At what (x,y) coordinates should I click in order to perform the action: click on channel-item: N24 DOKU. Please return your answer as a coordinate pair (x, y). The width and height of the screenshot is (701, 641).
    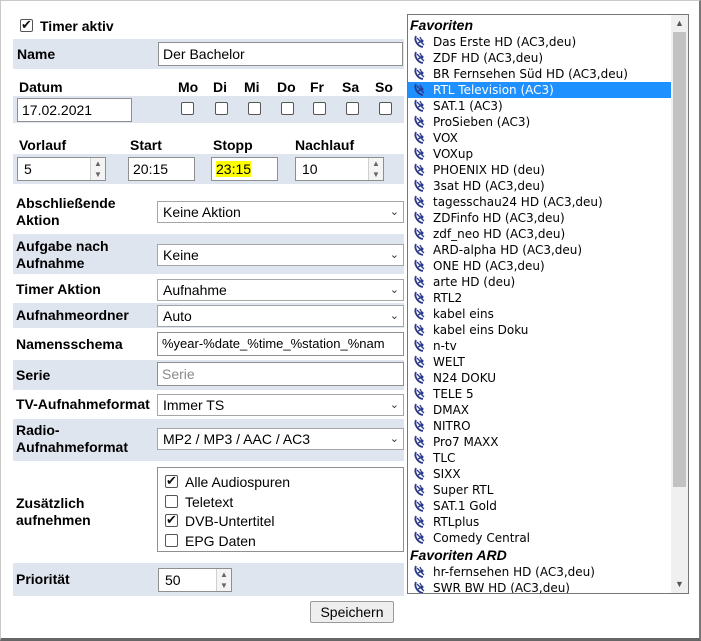
    Looking at the image, I should click on (539, 378).